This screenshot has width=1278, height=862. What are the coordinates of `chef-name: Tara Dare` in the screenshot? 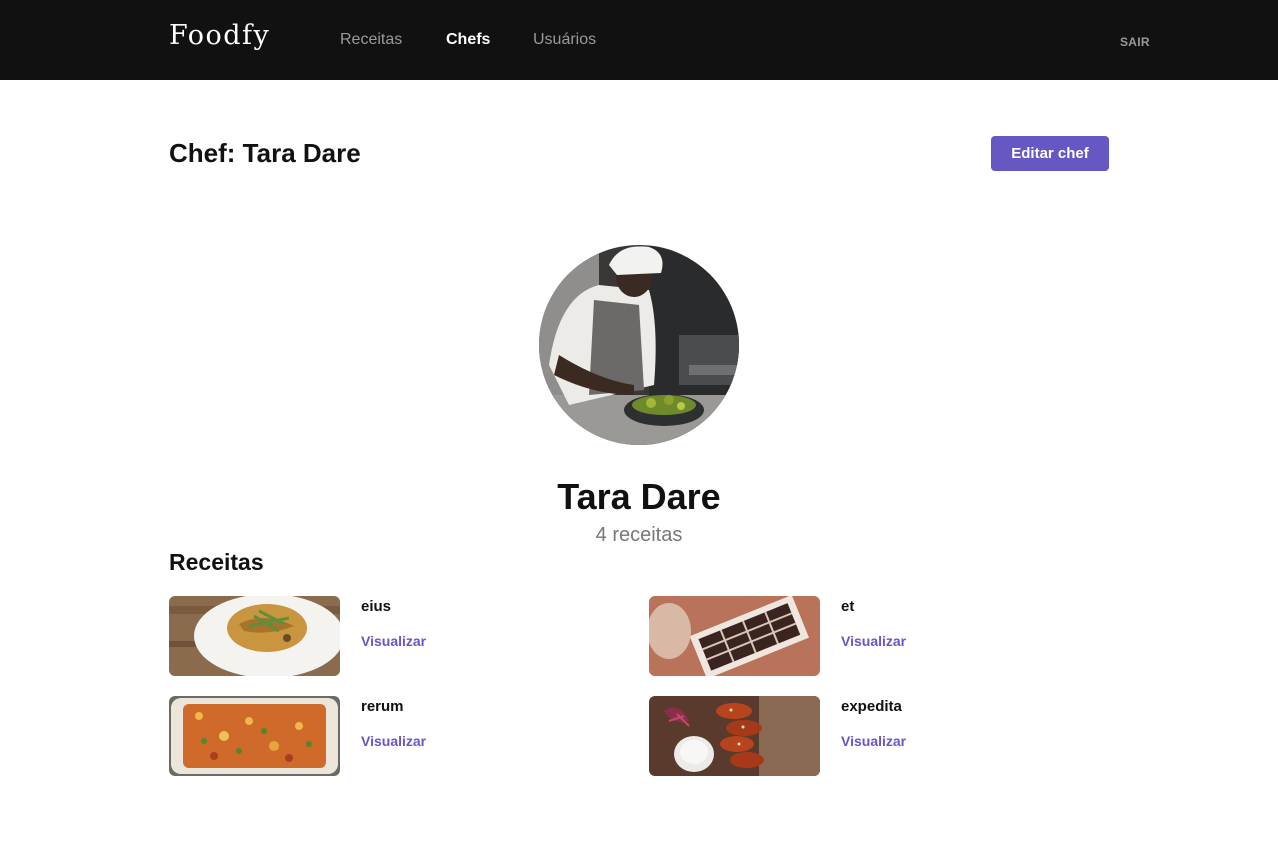 It's located at (639, 496).